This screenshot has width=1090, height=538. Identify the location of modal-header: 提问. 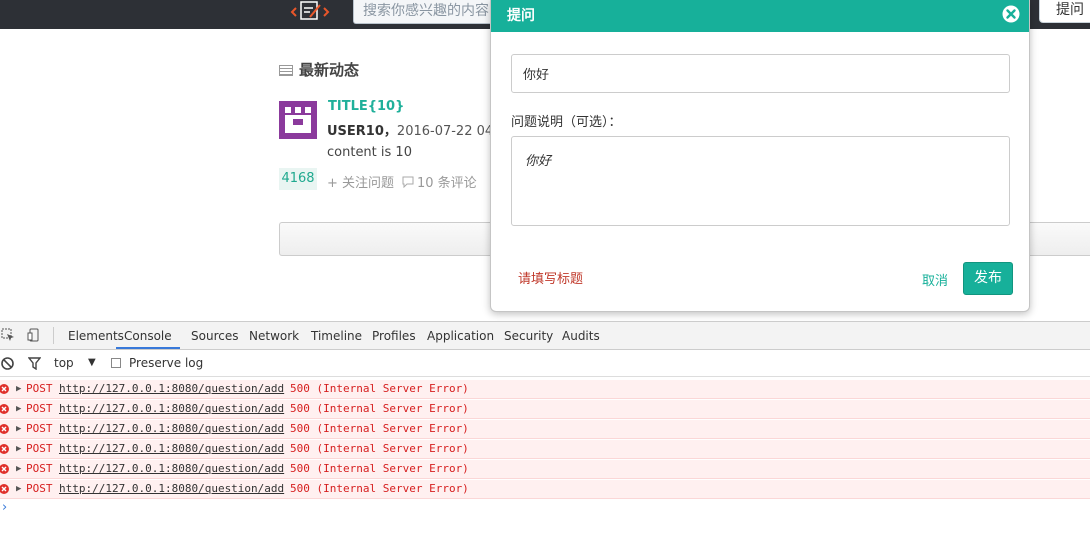
(760, 16).